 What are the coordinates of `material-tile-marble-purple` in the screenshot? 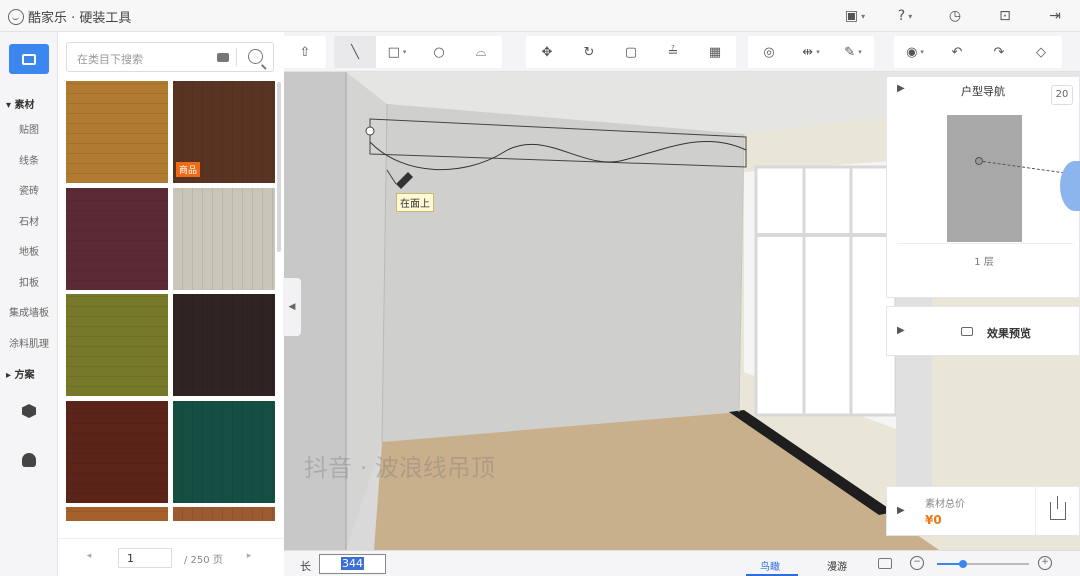 It's located at (117, 238).